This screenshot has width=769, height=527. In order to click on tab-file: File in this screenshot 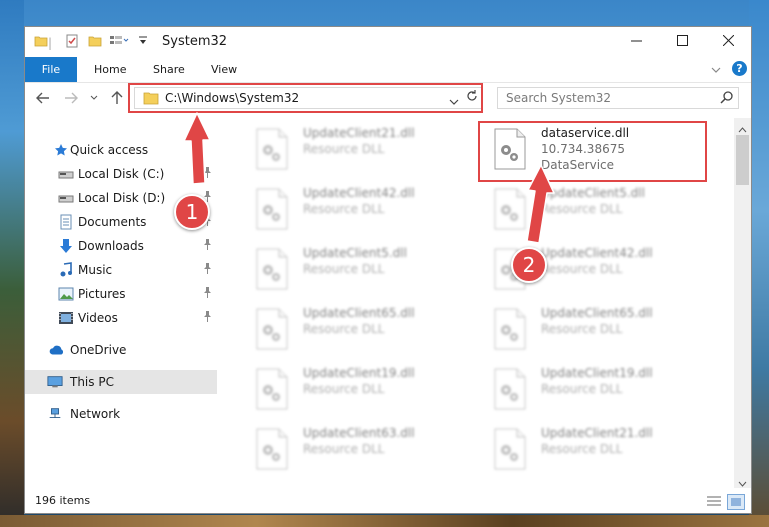, I will do `click(51, 69)`.